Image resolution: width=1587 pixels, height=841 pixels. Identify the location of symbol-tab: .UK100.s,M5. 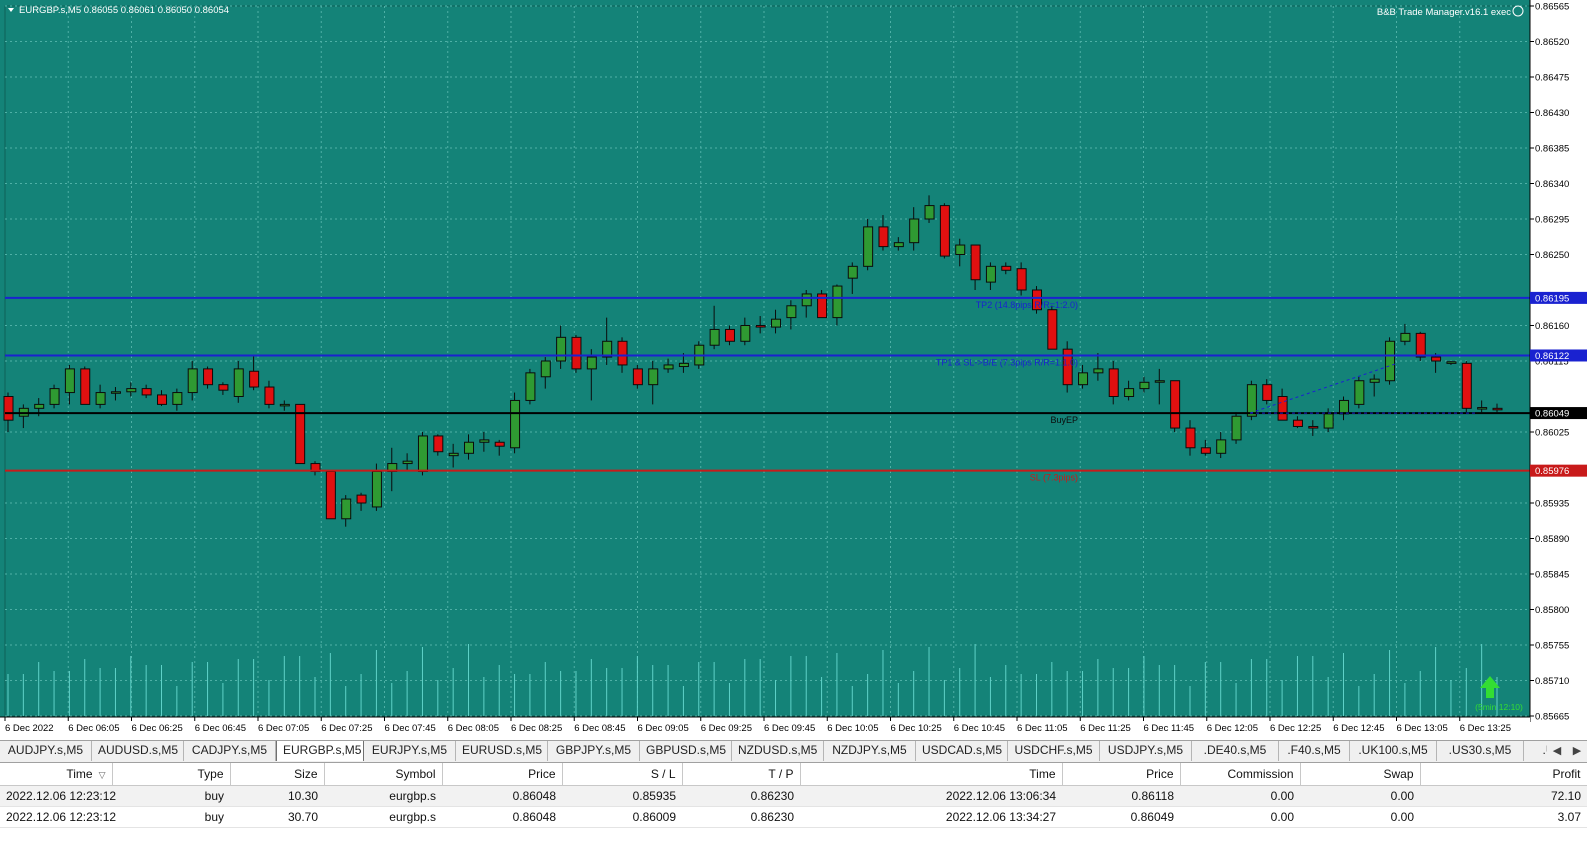
(1393, 751).